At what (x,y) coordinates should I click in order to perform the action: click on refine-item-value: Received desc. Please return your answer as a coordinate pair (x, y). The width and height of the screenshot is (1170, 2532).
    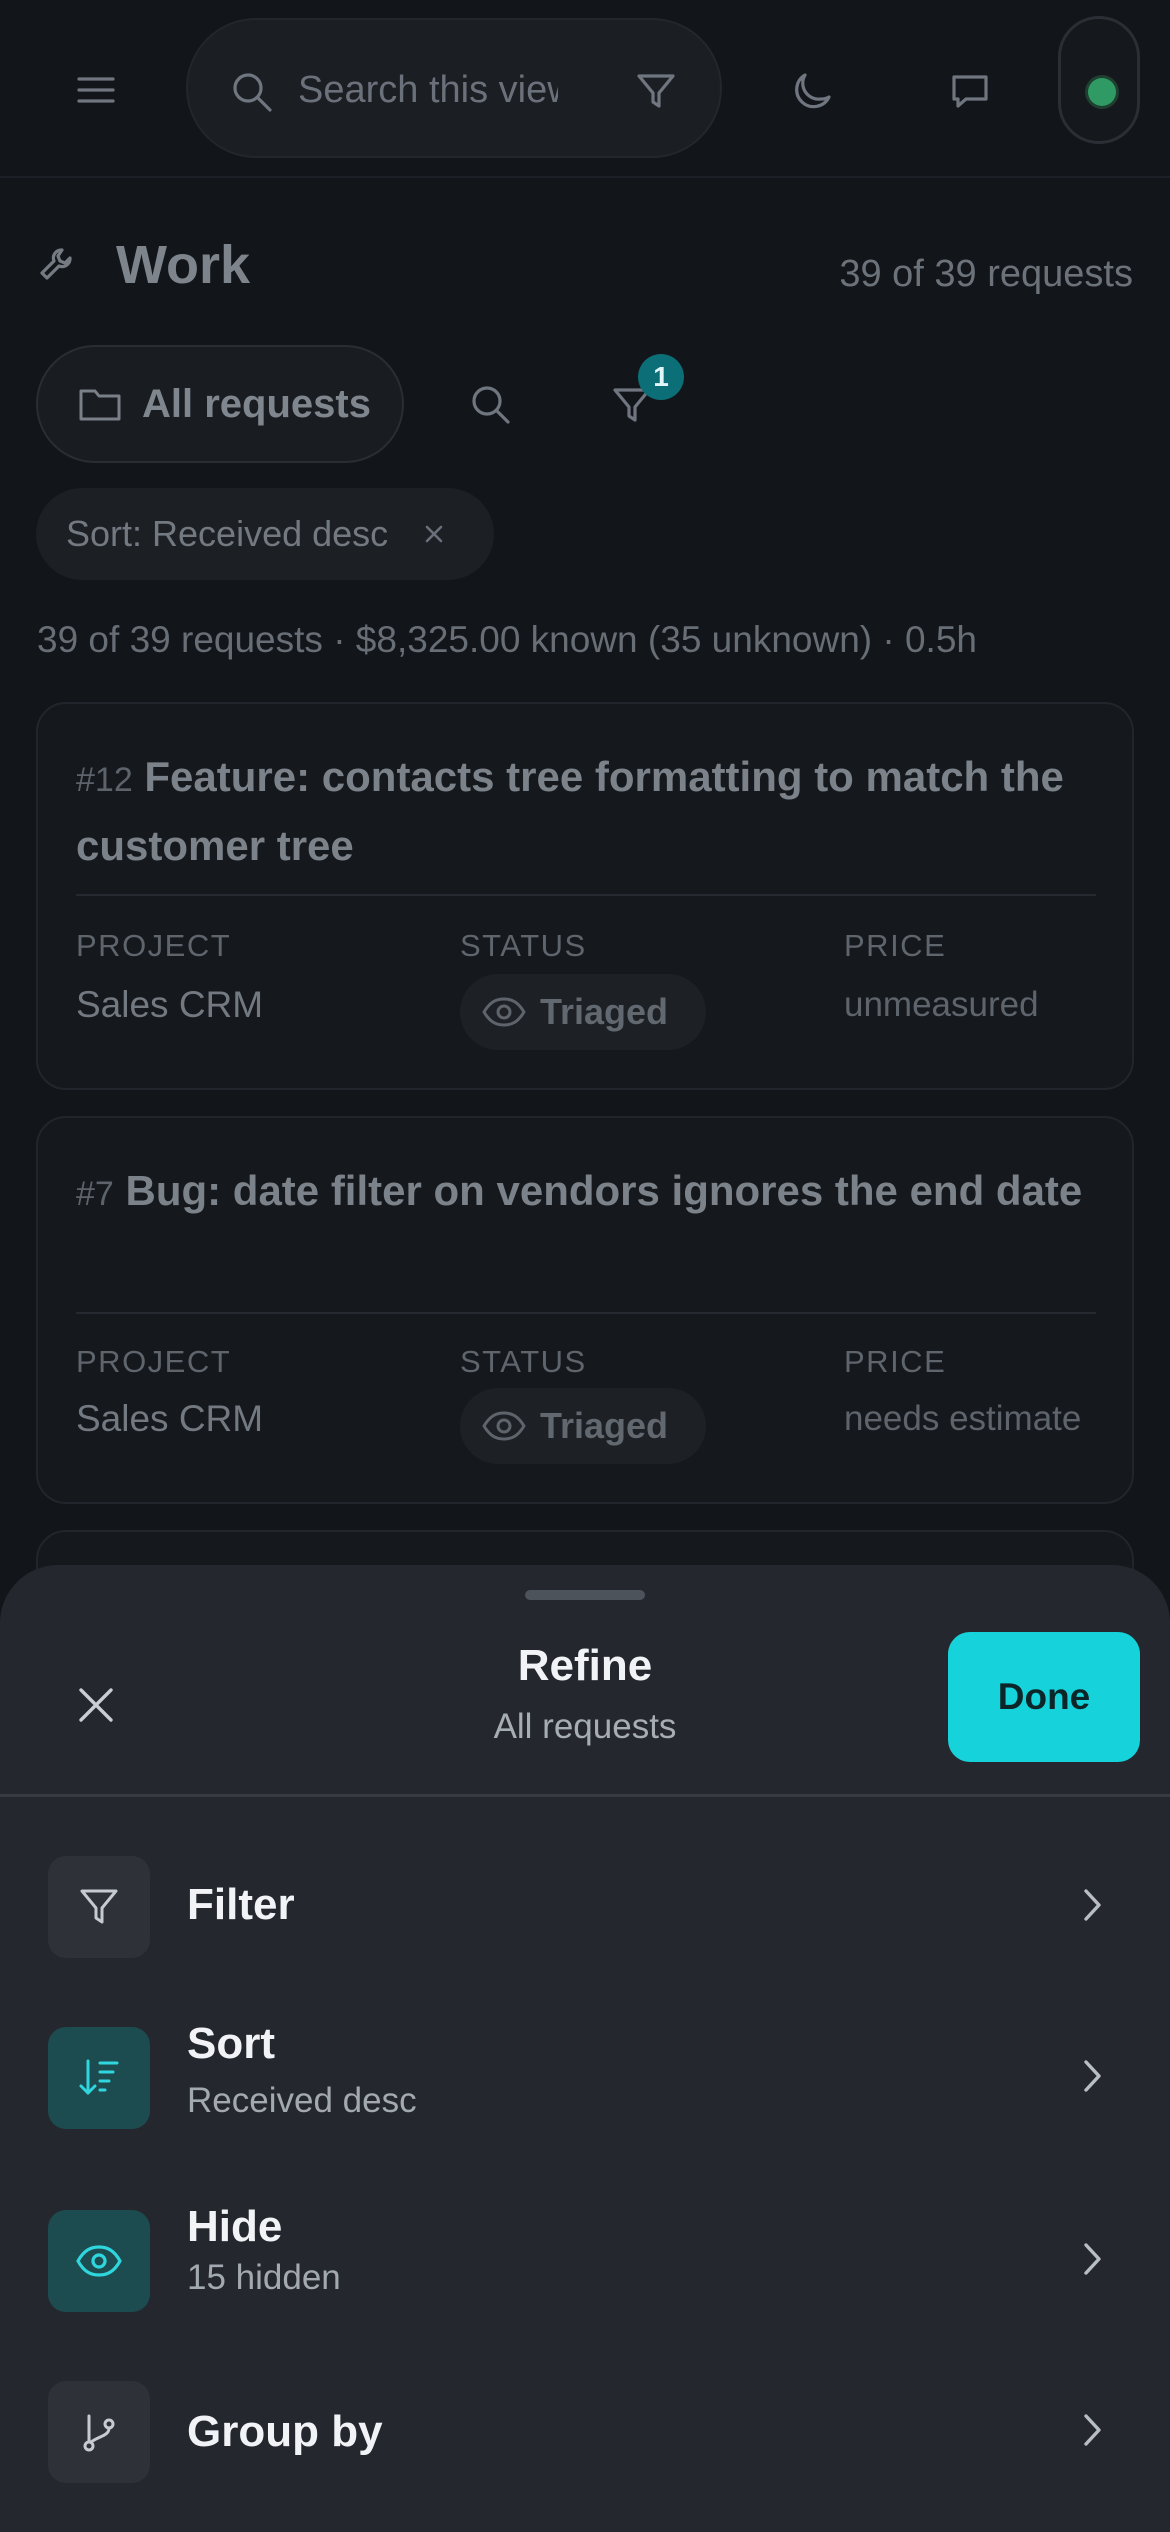
    Looking at the image, I should click on (302, 2100).